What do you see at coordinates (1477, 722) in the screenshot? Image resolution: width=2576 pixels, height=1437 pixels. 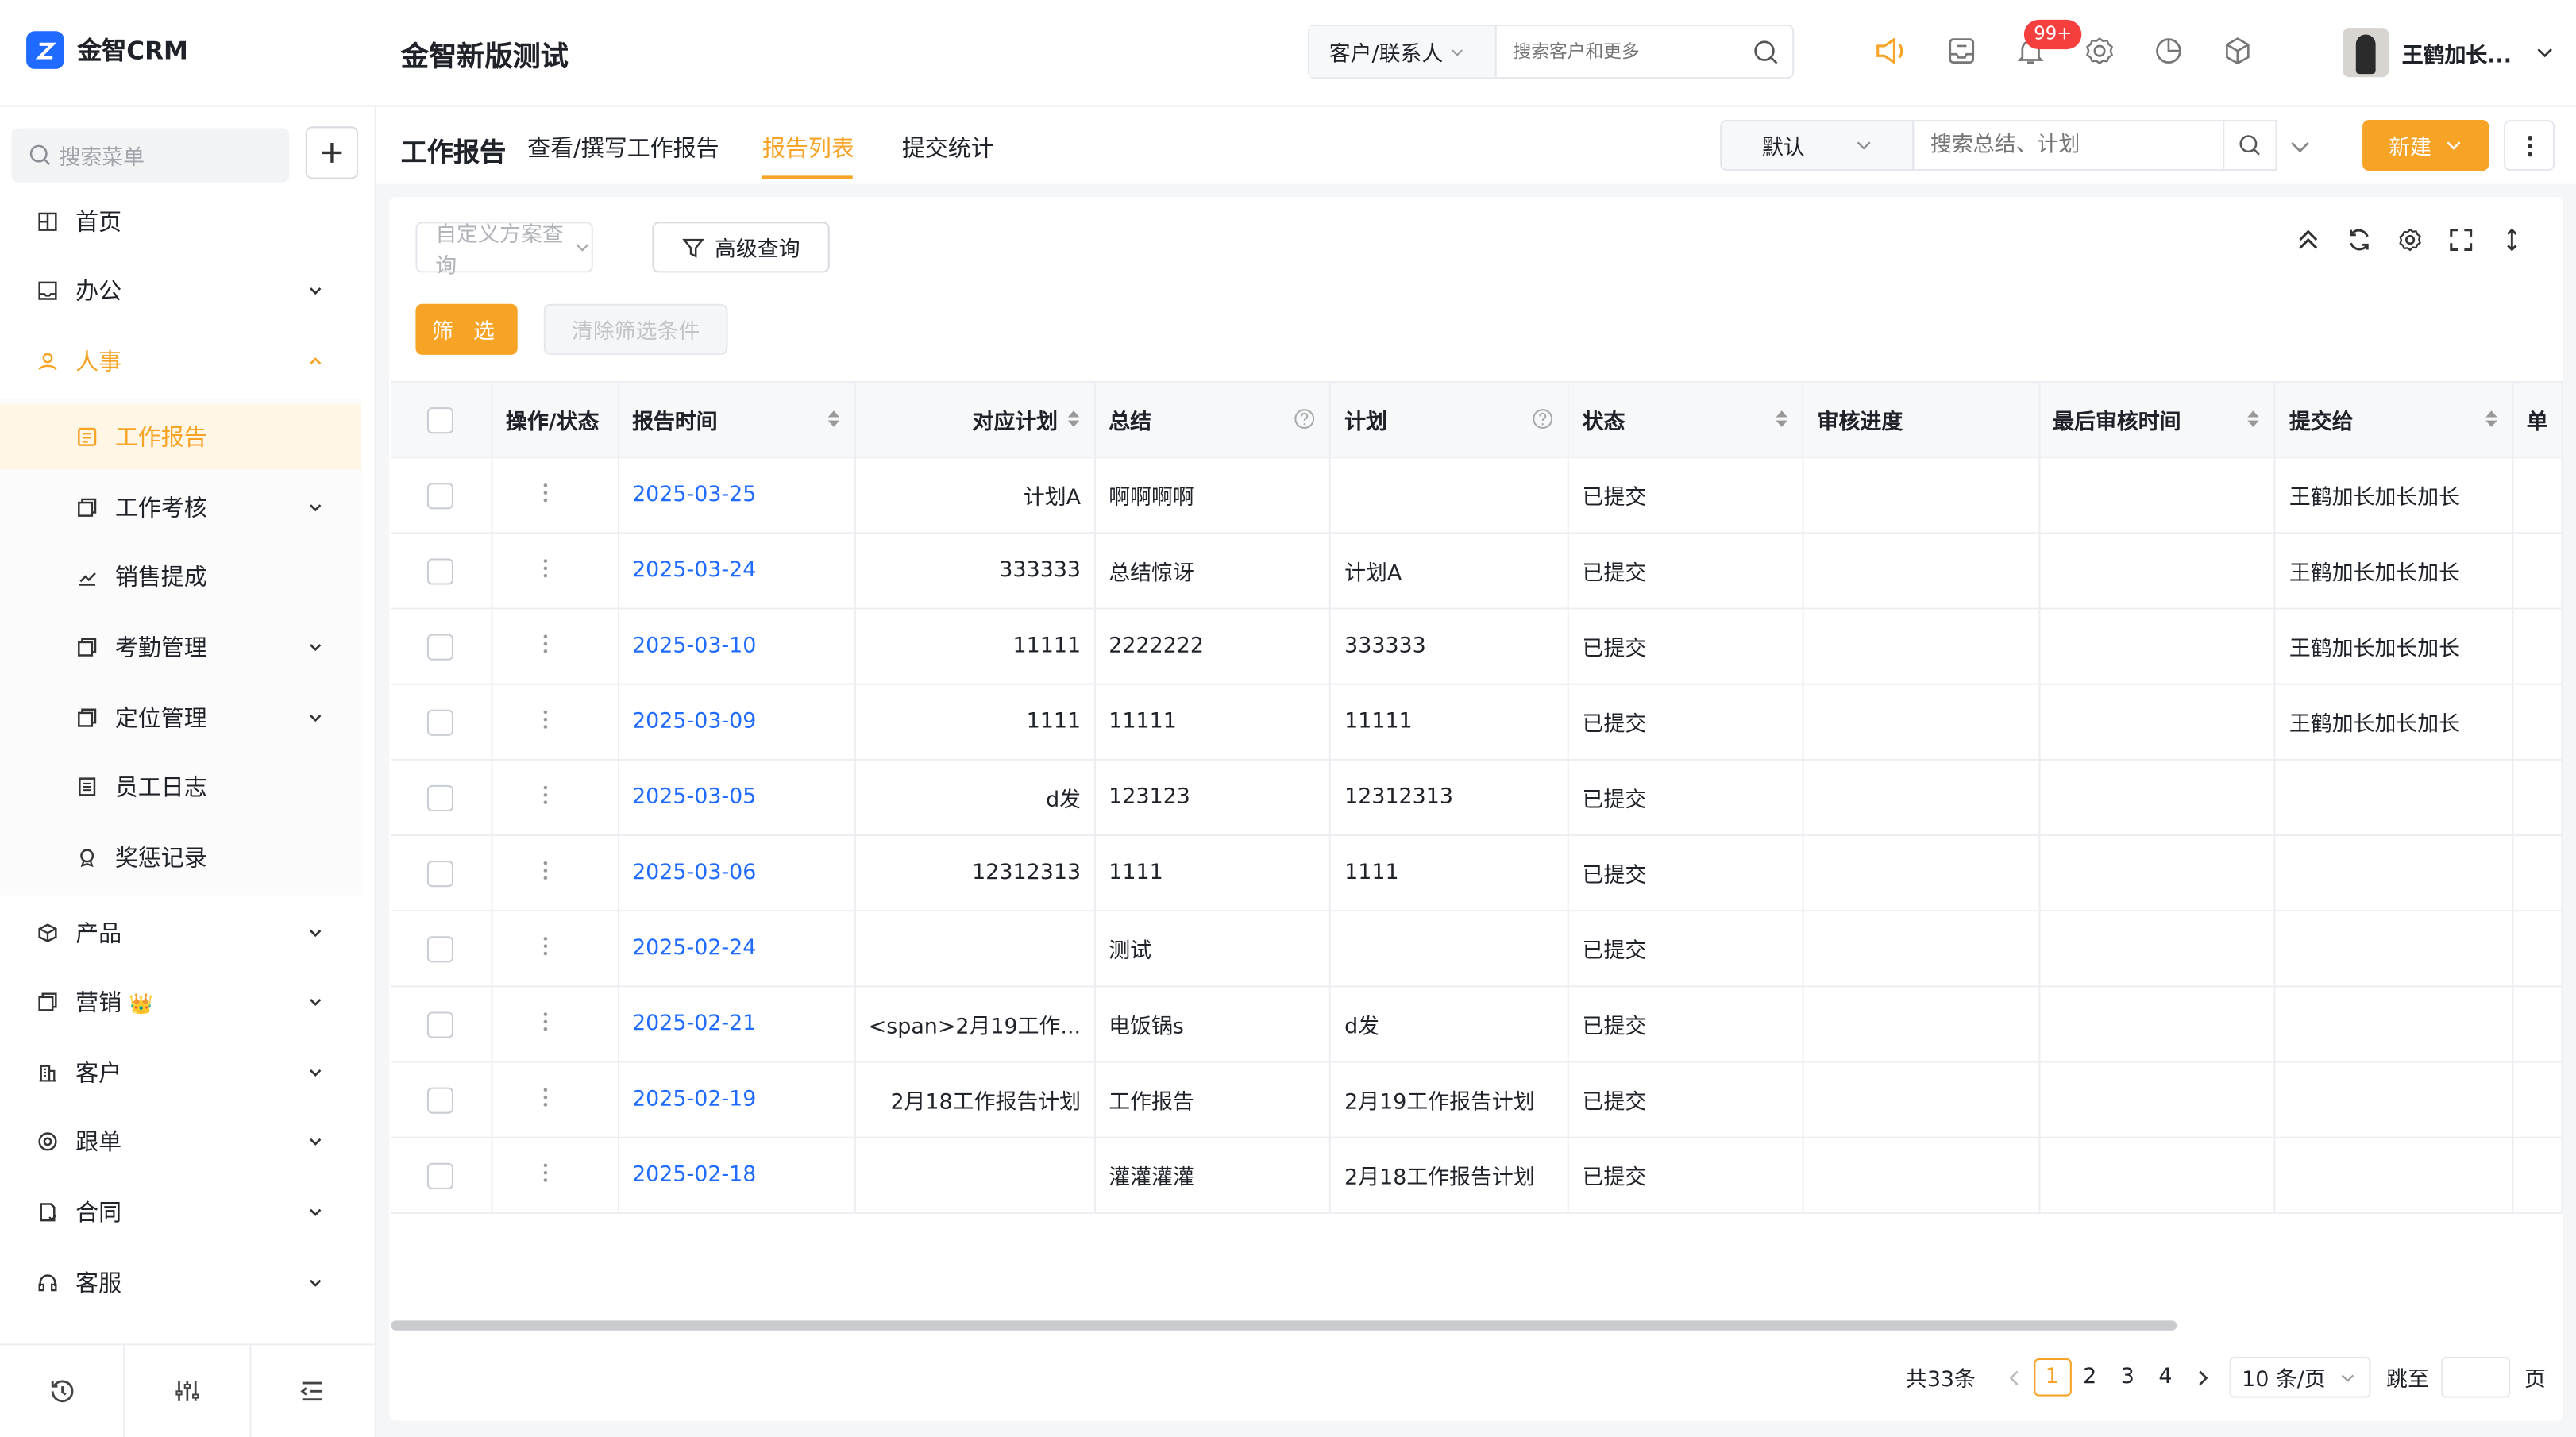 I see `table-row: 2025-03-09 1111 11111 11111 已提交 王鹤加长加长加长` at bounding box center [1477, 722].